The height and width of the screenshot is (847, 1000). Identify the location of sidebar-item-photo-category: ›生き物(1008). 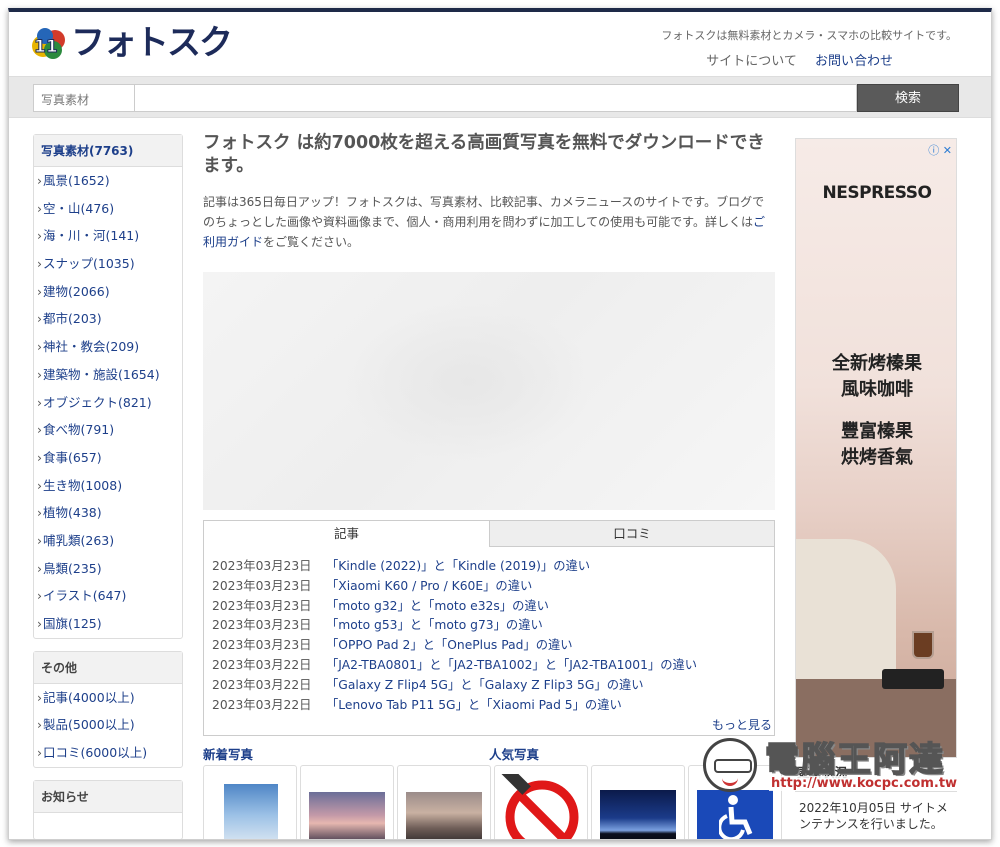
(108, 486).